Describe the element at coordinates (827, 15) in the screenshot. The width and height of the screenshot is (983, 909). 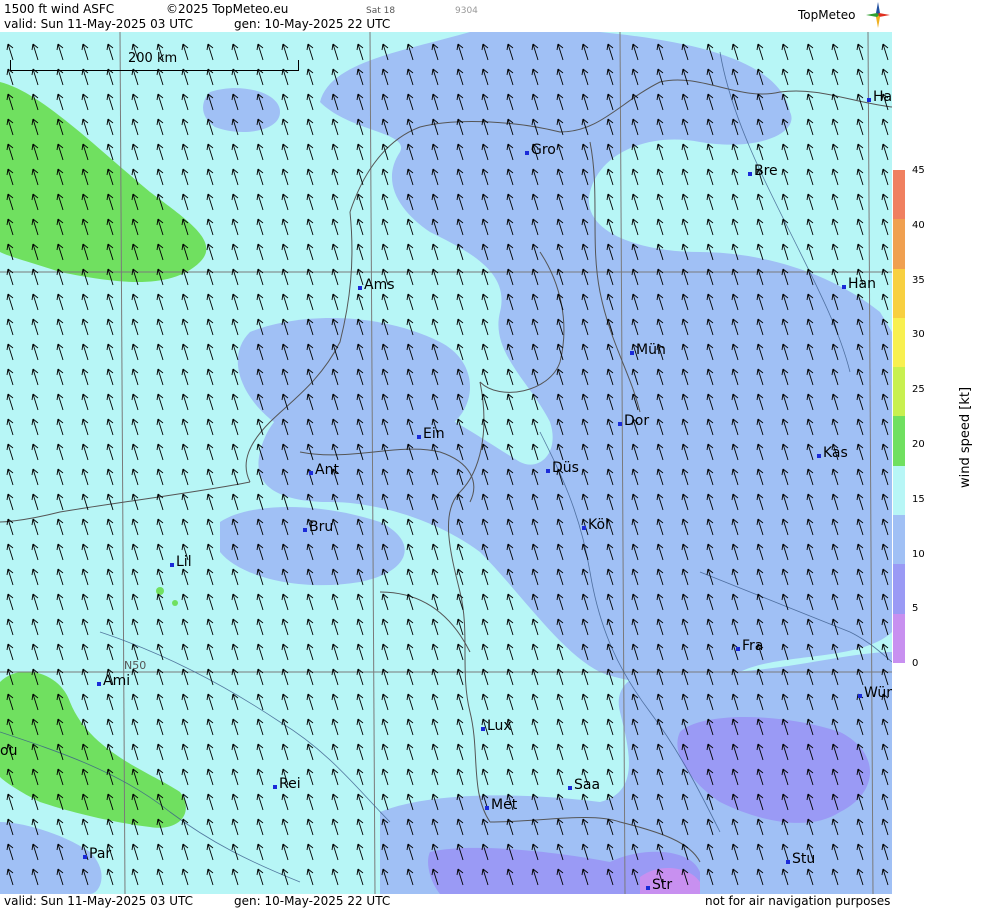
I see `topmeteo-logo: TopMeteo` at that location.